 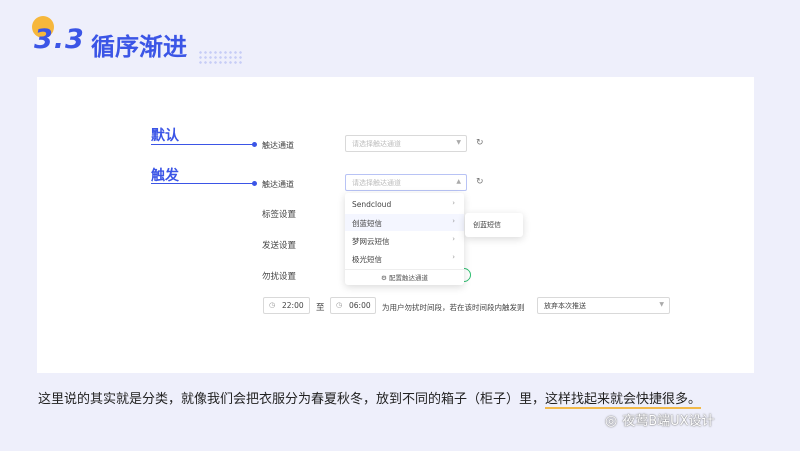 I want to click on tag-setting-label: 标签设置, so click(x=279, y=215).